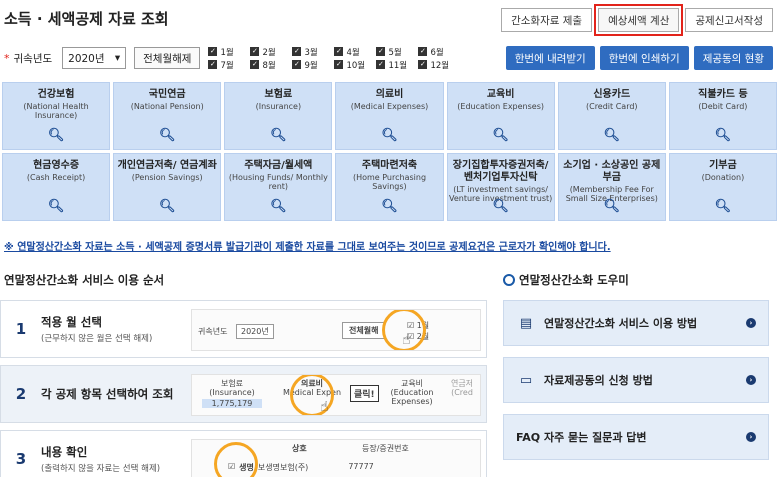 This screenshot has height=477, width=779. Describe the element at coordinates (7, 58) in the screenshot. I see `required-mark: *` at that location.